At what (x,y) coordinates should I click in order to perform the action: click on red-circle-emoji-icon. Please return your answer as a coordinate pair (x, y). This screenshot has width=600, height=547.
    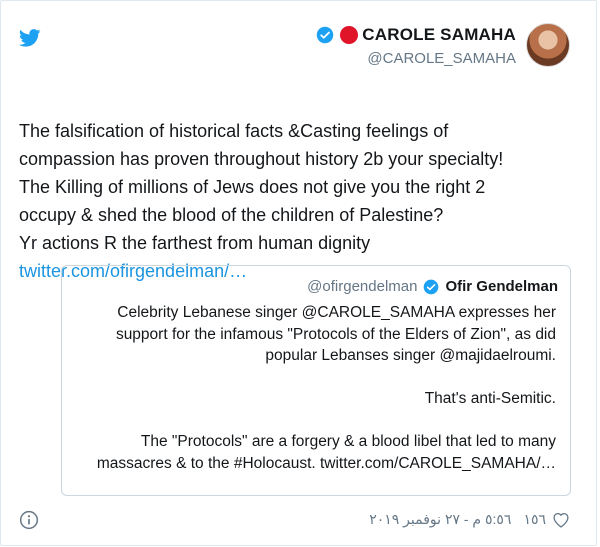
    Looking at the image, I should click on (349, 35).